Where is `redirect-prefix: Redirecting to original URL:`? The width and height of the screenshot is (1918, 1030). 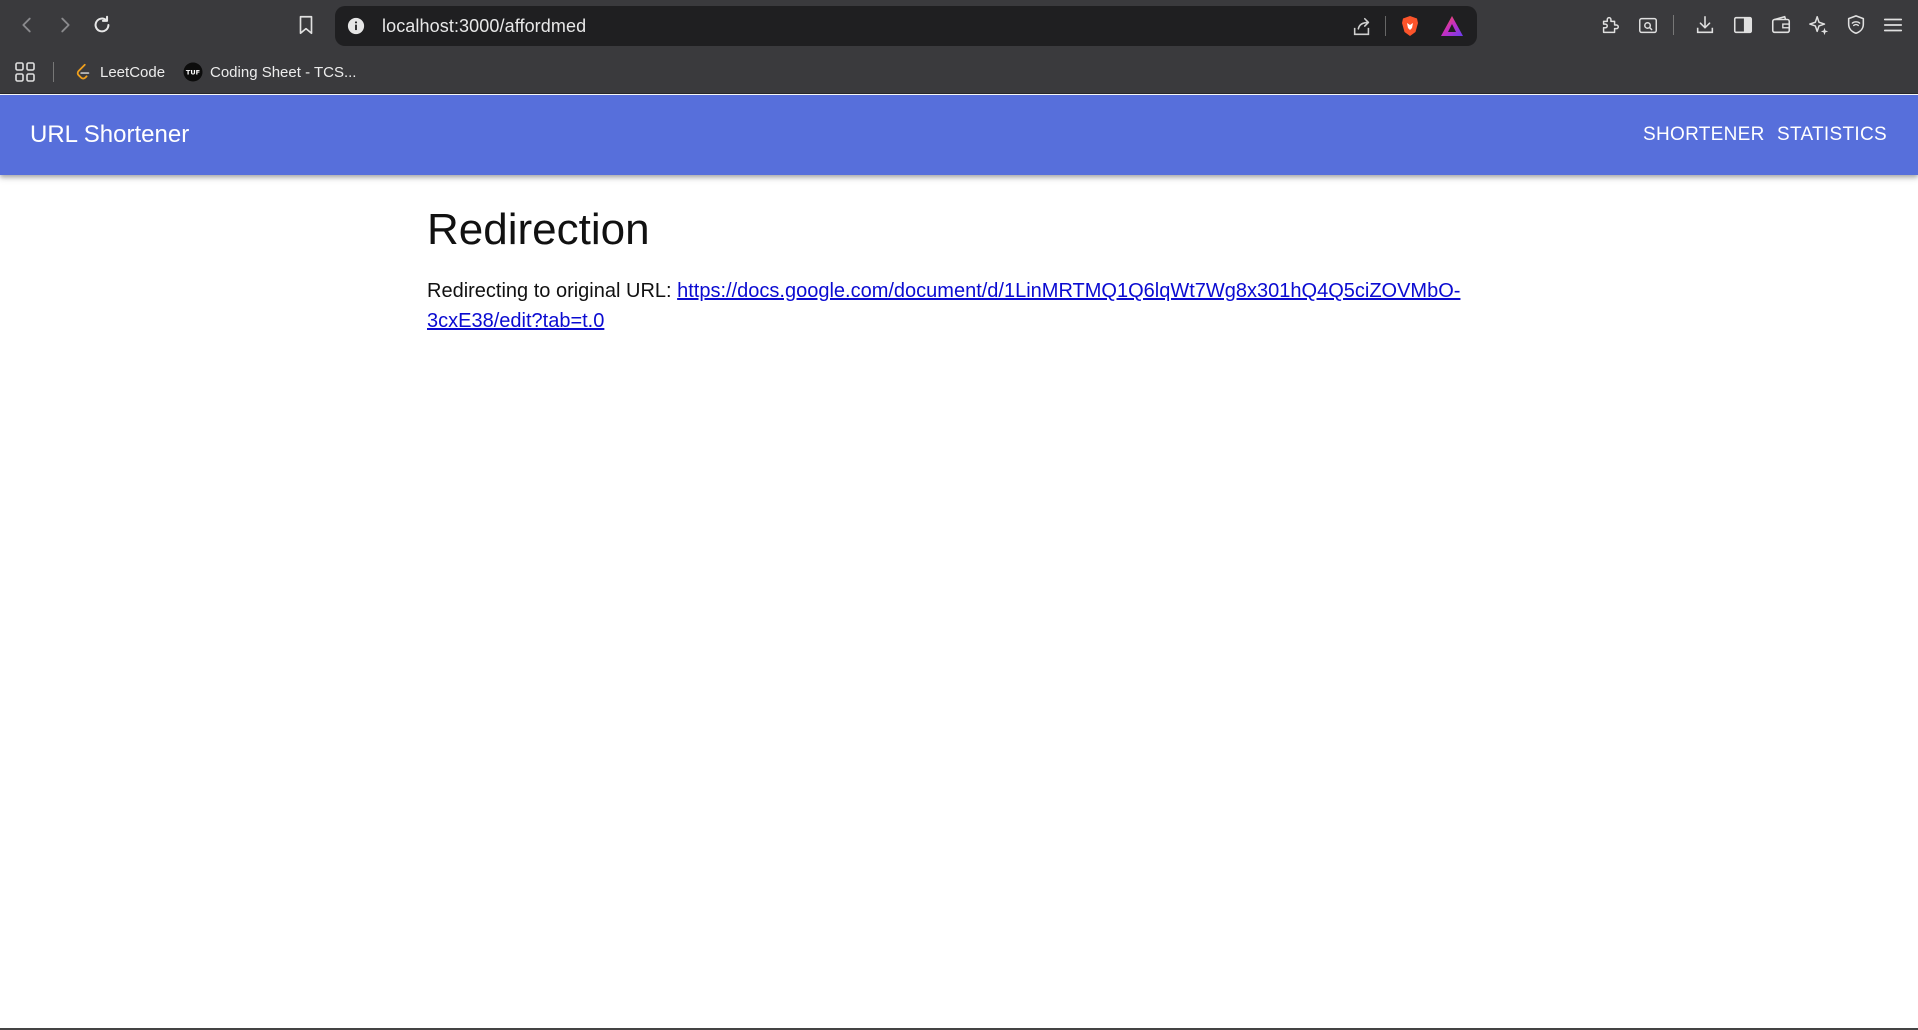
redirect-prefix: Redirecting to original URL: is located at coordinates (552, 291).